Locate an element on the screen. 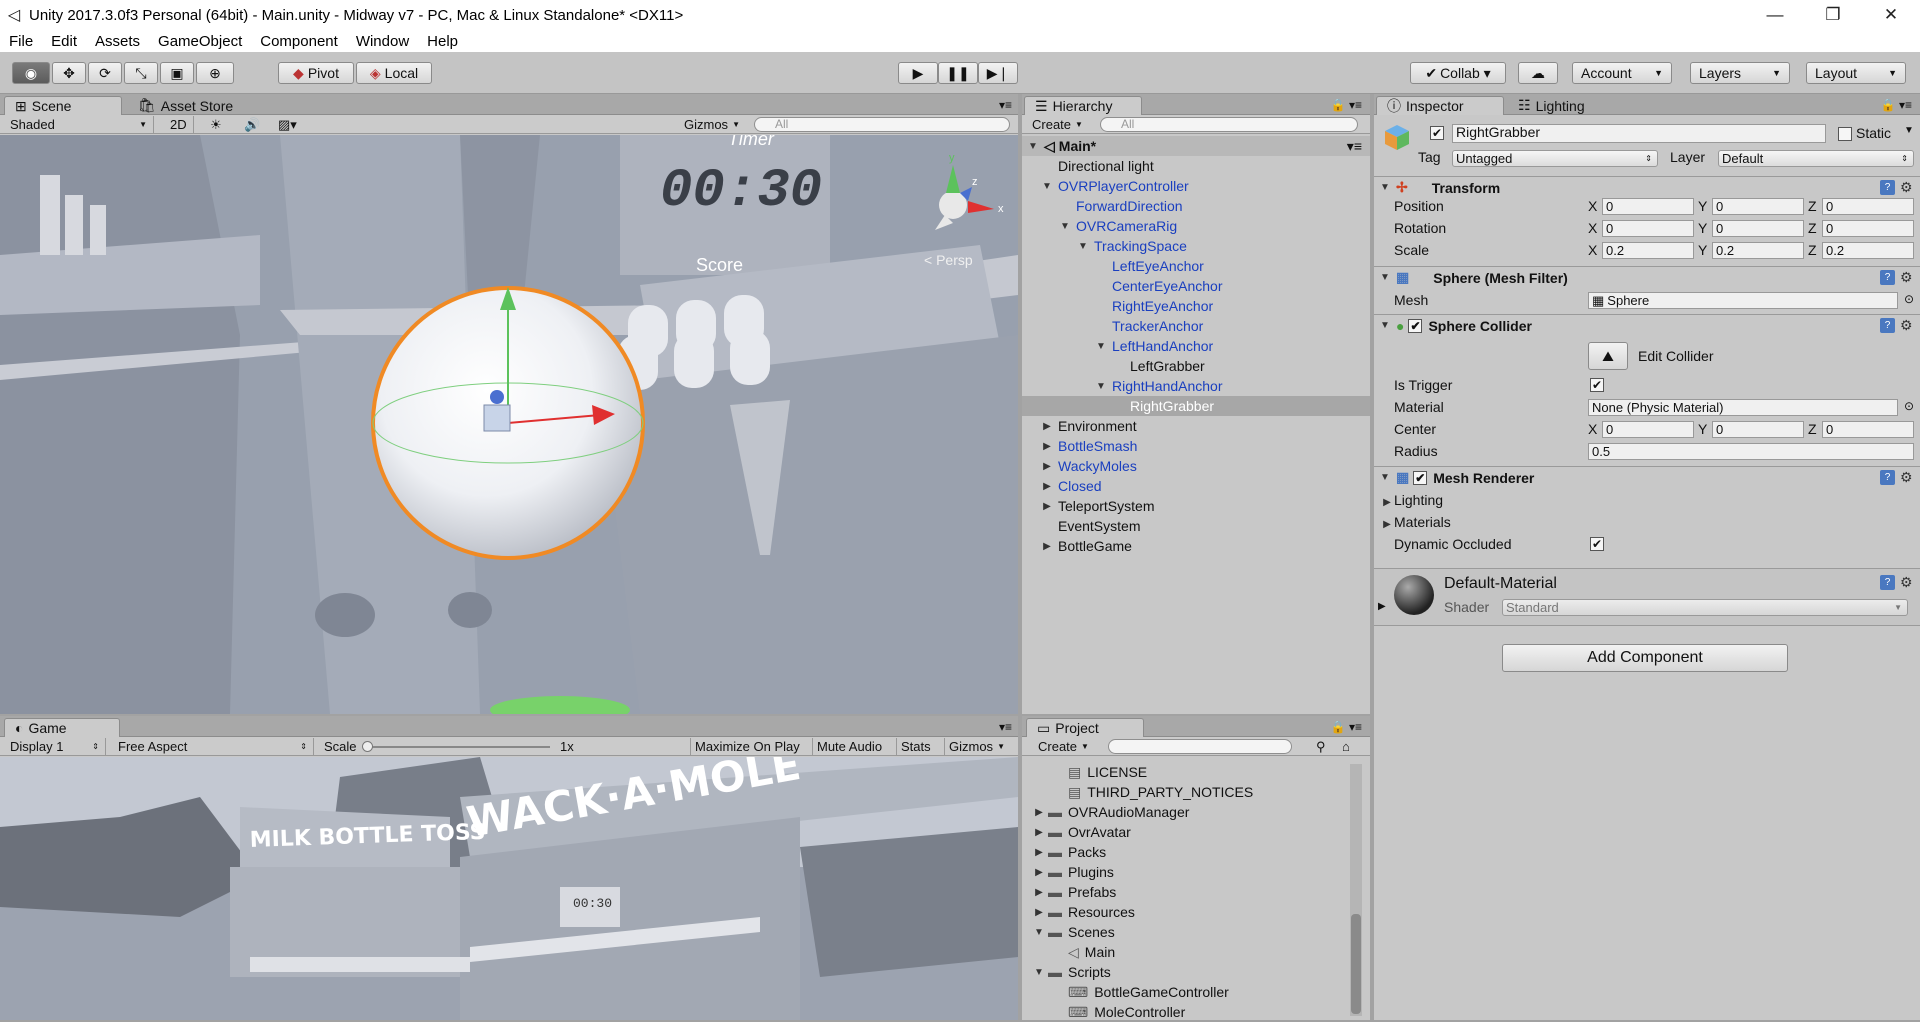 Image resolution: width=1920 pixels, height=1022 pixels. filter-label-icon: ⌂ is located at coordinates (1348, 746).